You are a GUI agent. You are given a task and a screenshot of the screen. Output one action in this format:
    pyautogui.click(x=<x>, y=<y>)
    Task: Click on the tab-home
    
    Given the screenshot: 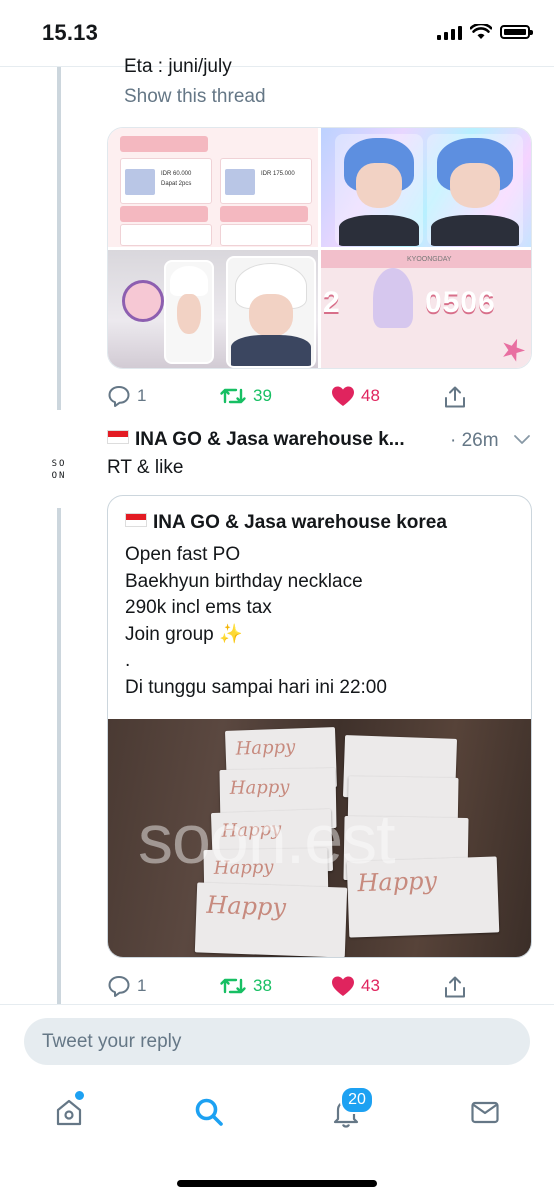 What is the action you would take?
    pyautogui.click(x=69, y=1110)
    